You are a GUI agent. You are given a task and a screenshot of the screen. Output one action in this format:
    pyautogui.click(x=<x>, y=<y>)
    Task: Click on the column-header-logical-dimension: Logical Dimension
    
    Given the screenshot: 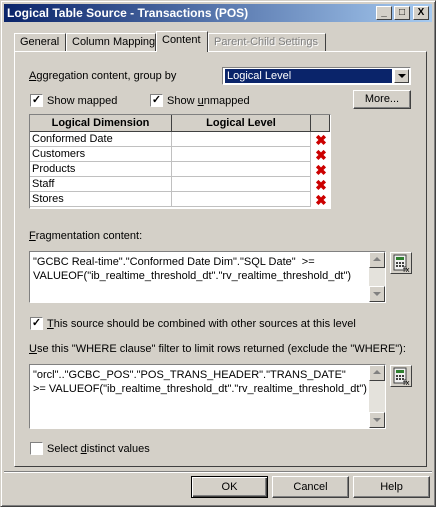 What is the action you would take?
    pyautogui.click(x=101, y=123)
    